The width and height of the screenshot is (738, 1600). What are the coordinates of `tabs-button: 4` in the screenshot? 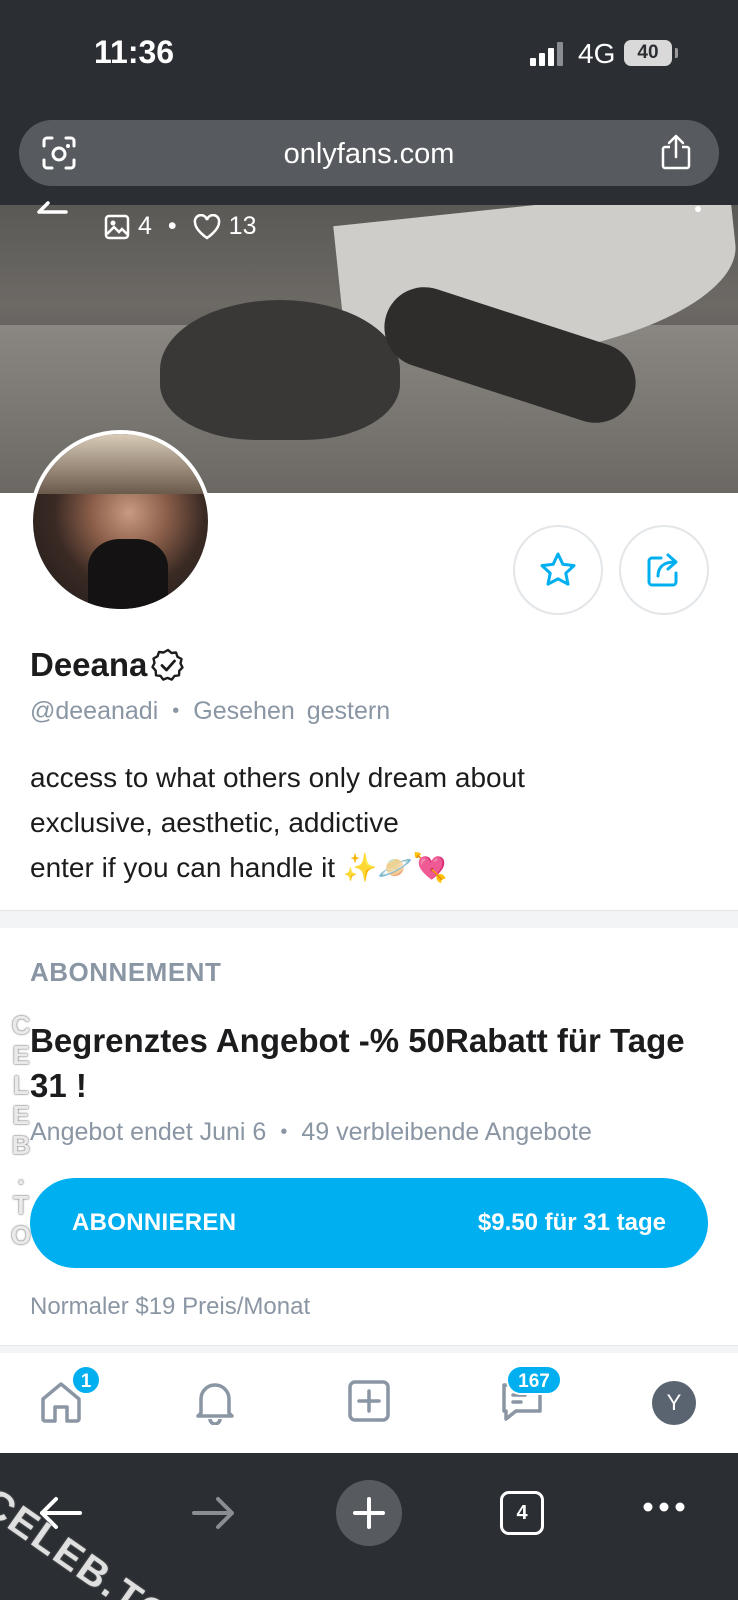 It's located at (522, 1513).